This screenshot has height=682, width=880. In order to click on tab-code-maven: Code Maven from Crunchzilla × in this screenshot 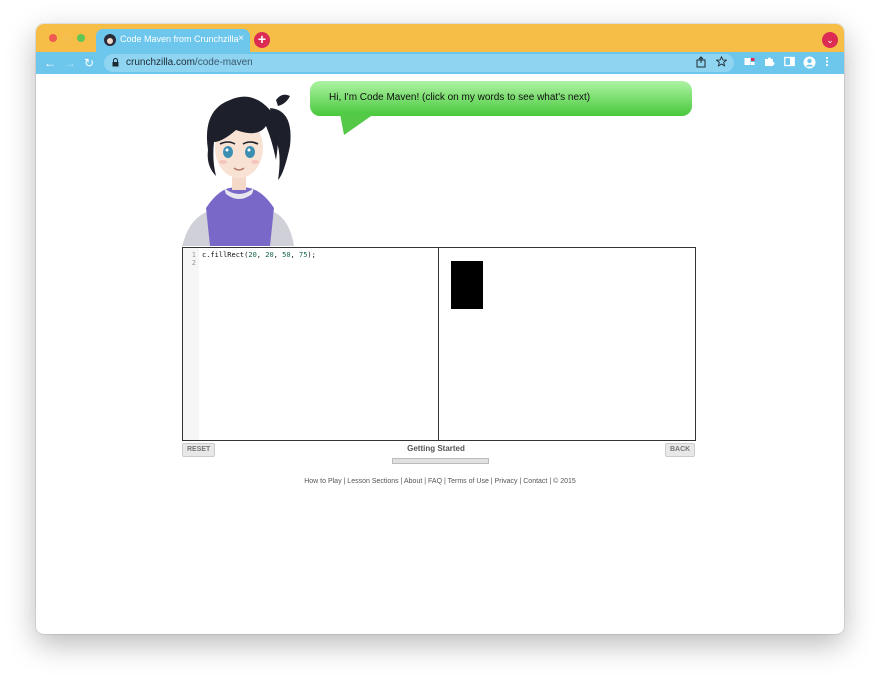, I will do `click(173, 40)`.